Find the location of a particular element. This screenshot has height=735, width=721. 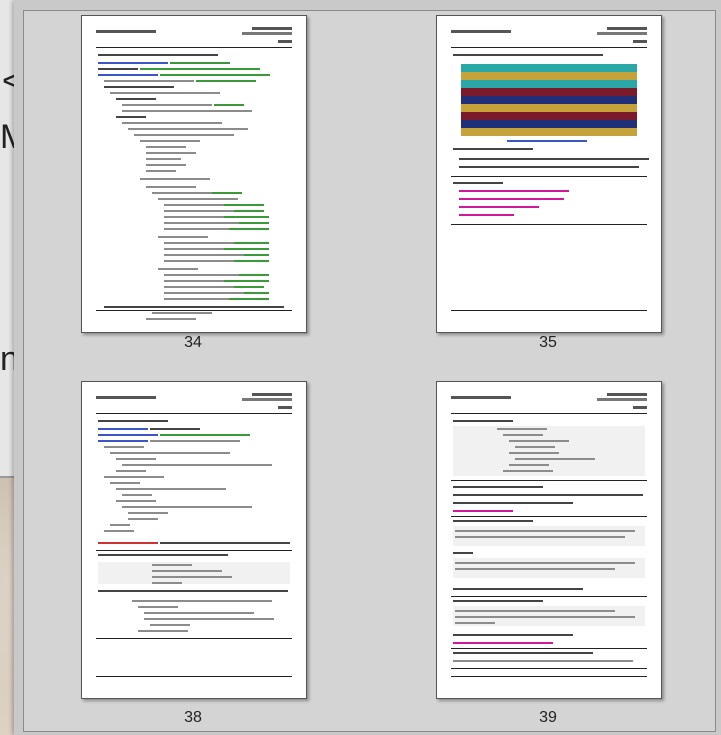

page-number-label: 35 is located at coordinates (548, 342).